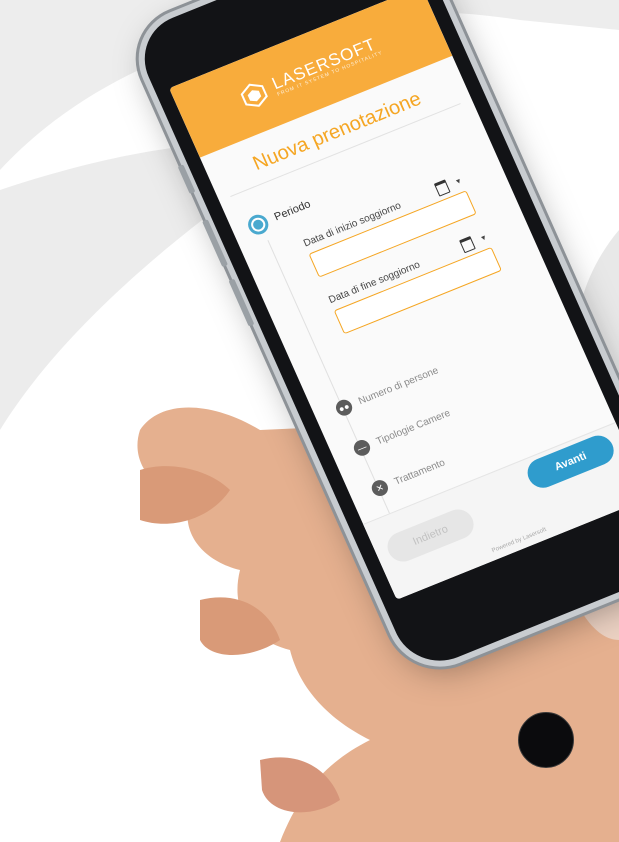  I want to click on step-label: Tipologie Camere, so click(413, 427).